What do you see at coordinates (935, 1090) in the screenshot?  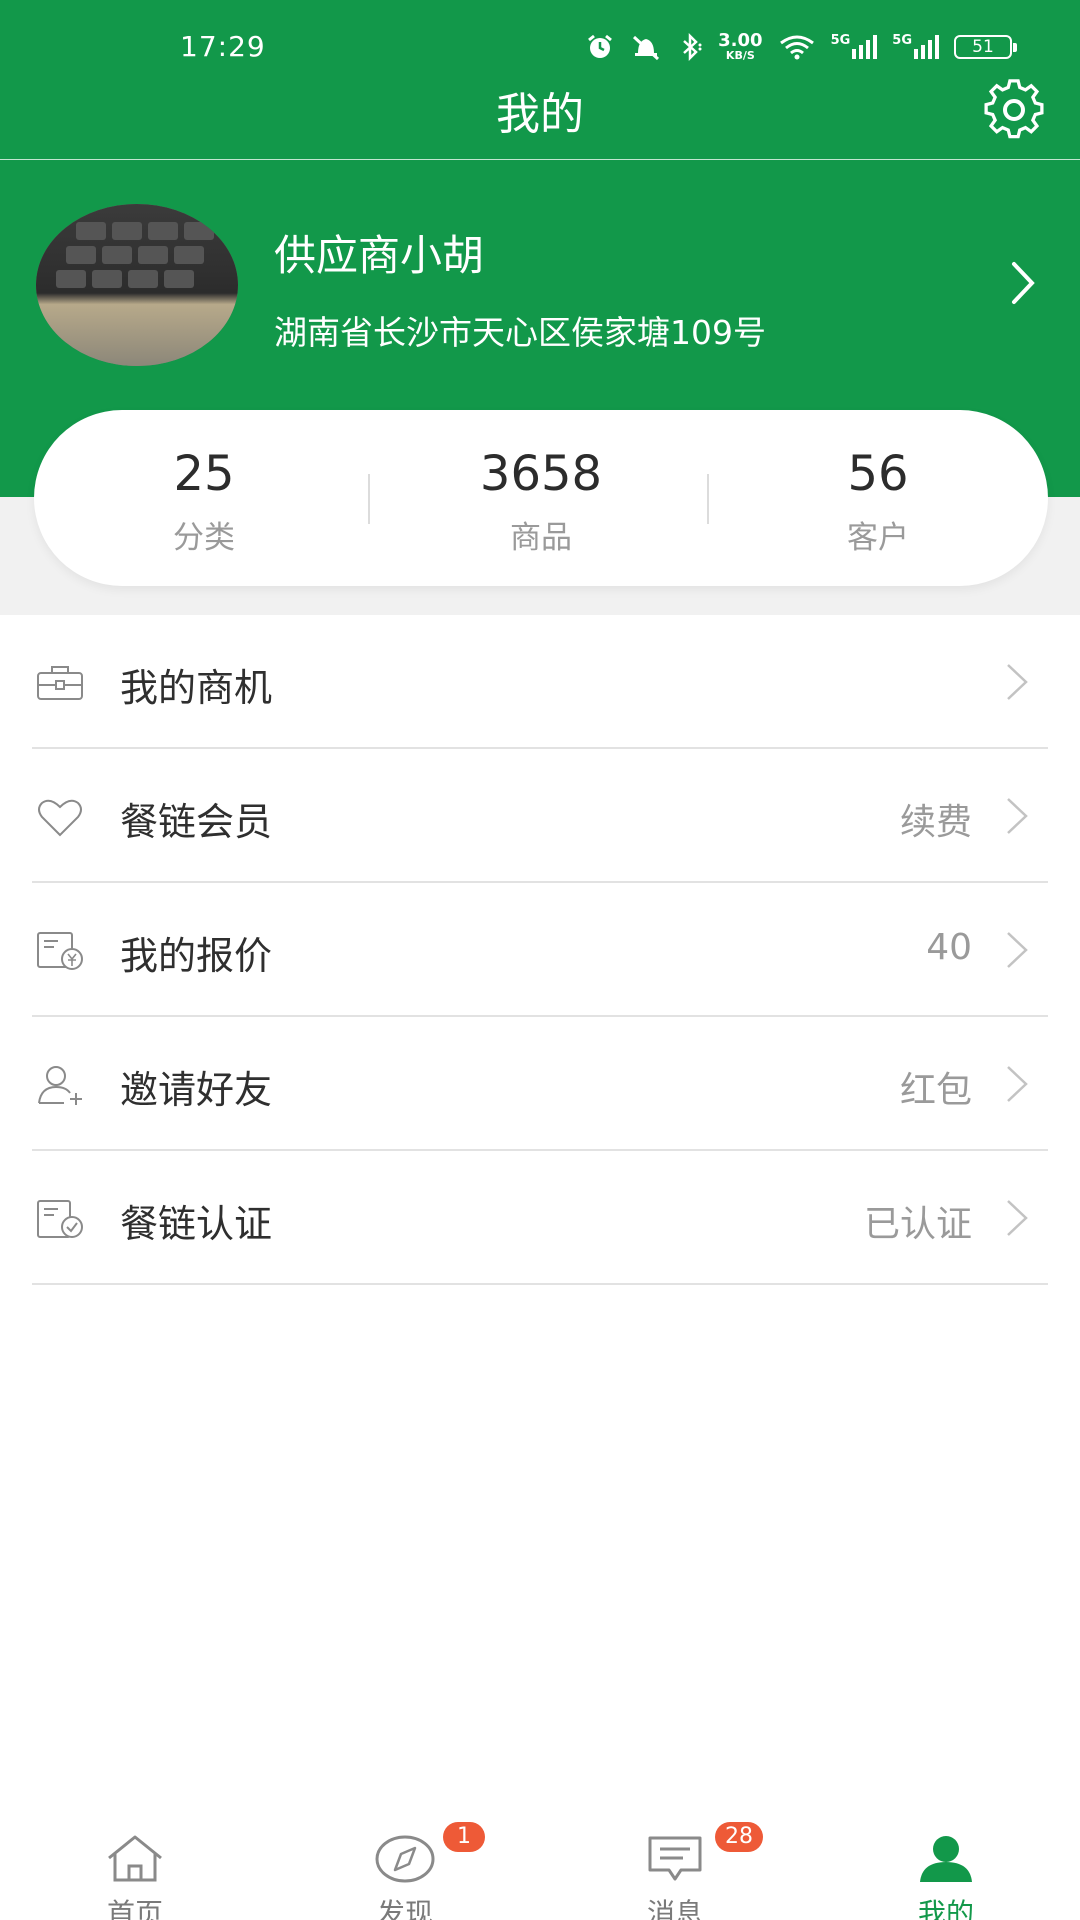 I see `menu-item-value: 红包` at bounding box center [935, 1090].